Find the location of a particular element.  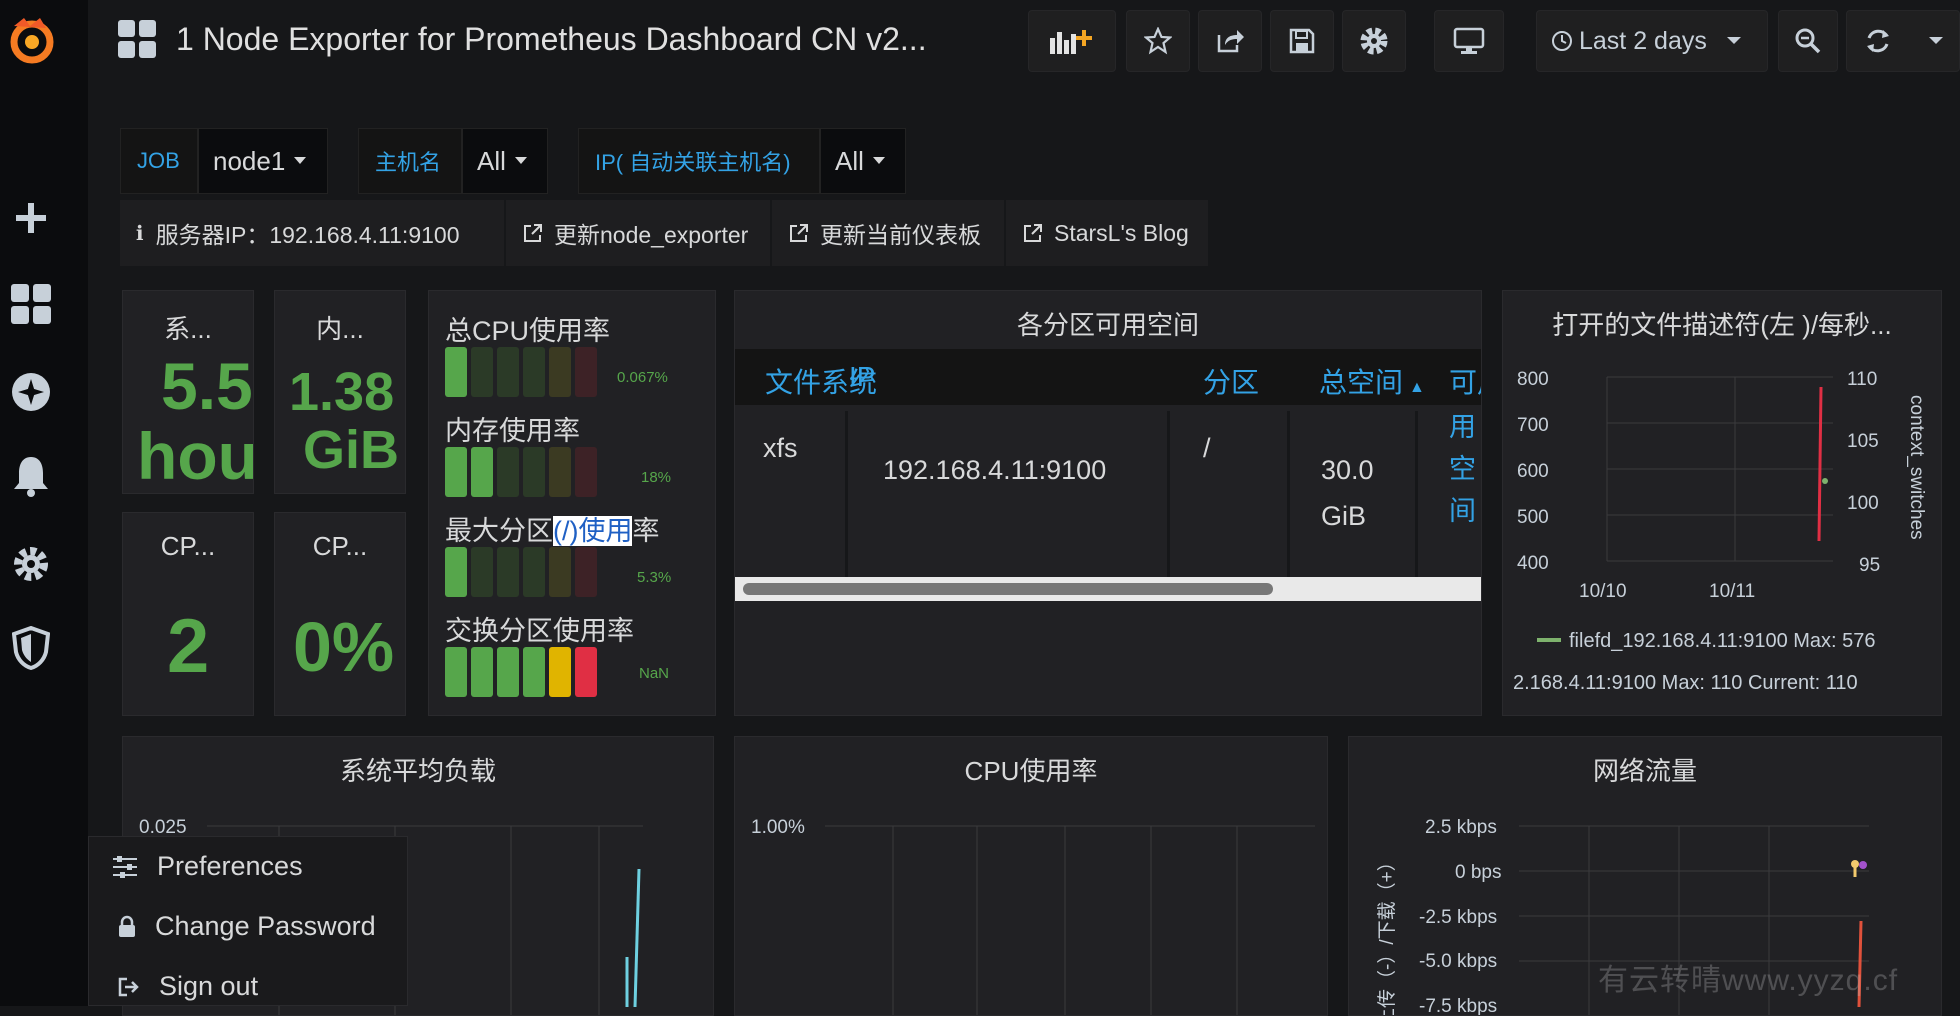

sliders-icon is located at coordinates (125, 866).